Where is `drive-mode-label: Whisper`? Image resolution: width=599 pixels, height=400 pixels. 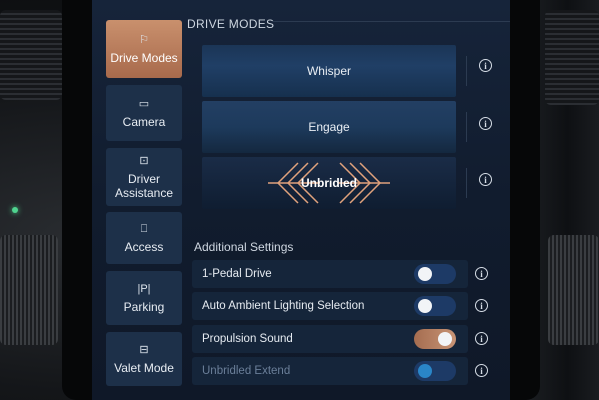 drive-mode-label: Whisper is located at coordinates (328, 71).